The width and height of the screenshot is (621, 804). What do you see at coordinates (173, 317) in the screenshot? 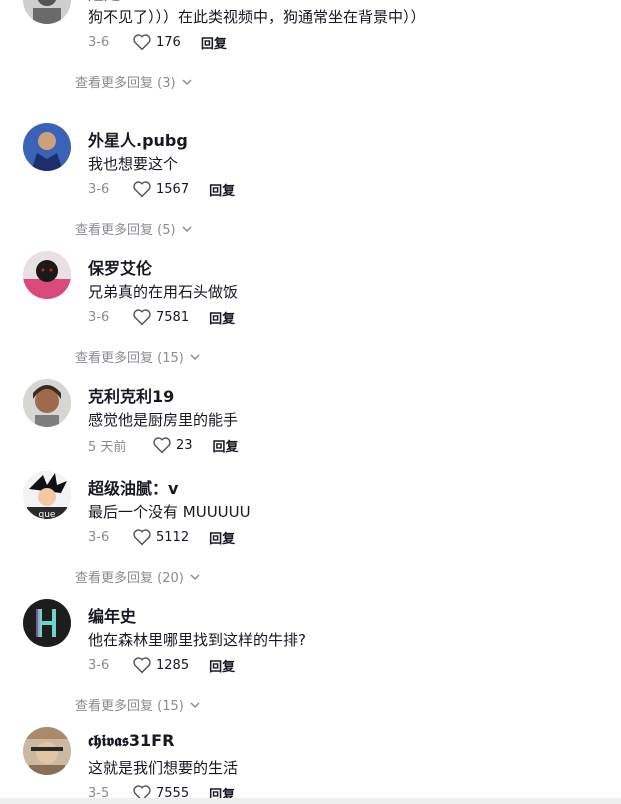
I see `like-count: 7581` at bounding box center [173, 317].